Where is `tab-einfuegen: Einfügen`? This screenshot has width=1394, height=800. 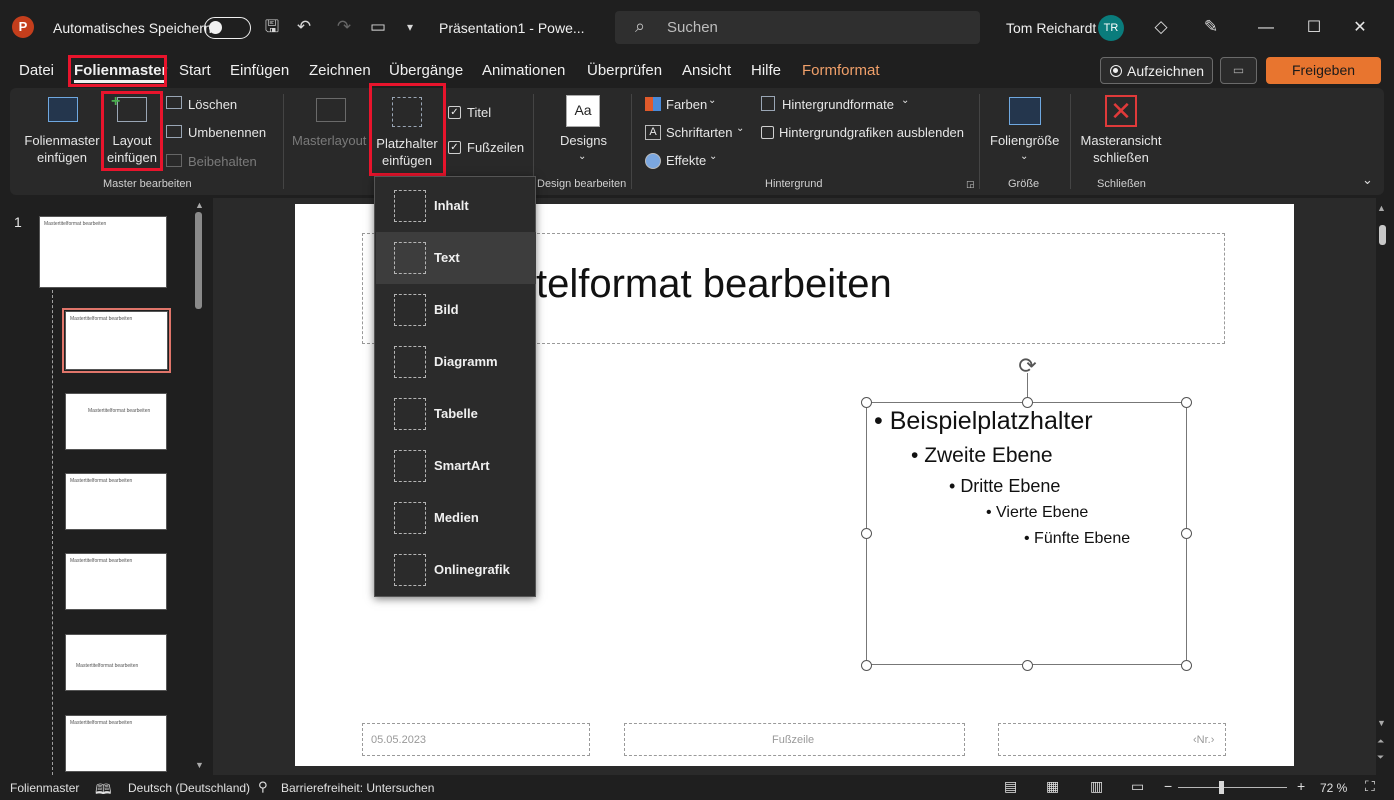 tab-einfuegen: Einfügen is located at coordinates (259, 70).